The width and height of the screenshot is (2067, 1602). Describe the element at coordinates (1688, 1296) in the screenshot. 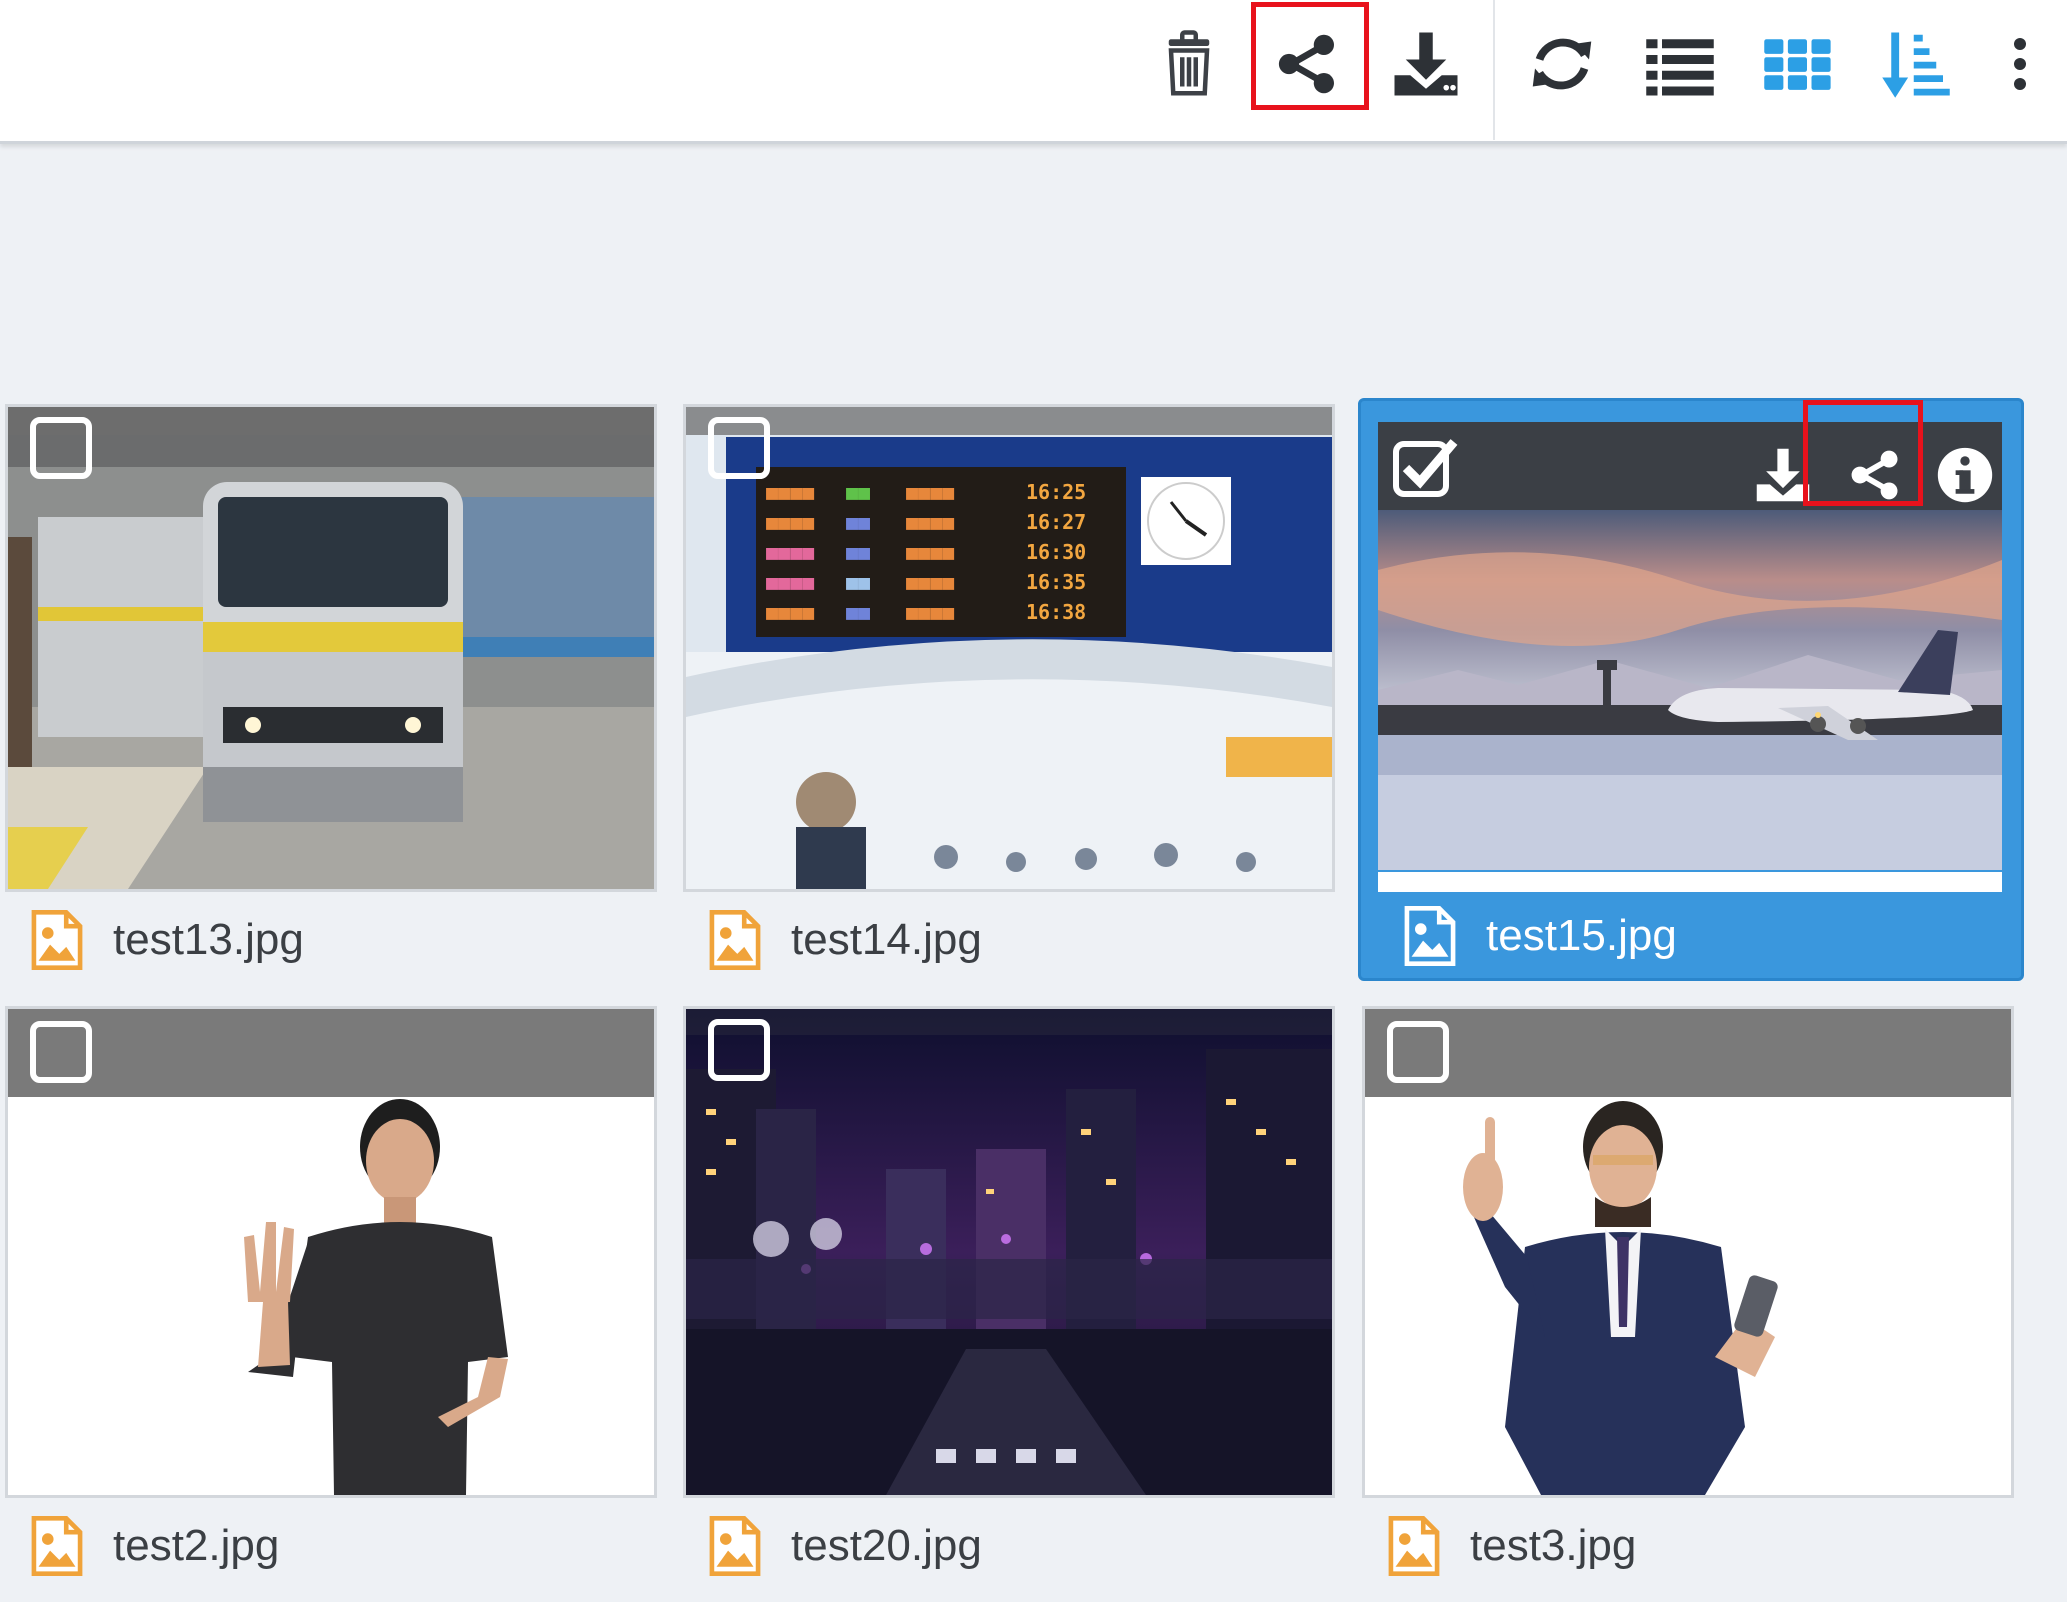

I see `businessman-photo` at that location.